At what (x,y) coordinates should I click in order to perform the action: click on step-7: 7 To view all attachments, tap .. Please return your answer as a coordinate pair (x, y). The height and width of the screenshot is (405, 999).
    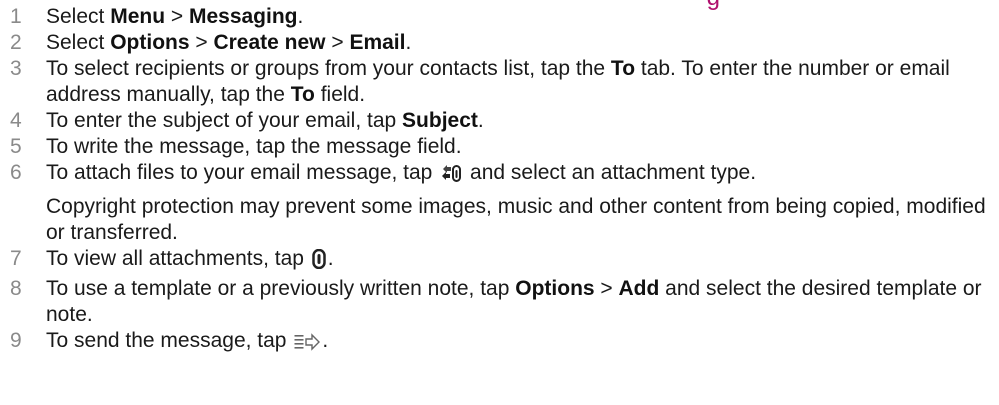
    Looking at the image, I should click on (500, 261).